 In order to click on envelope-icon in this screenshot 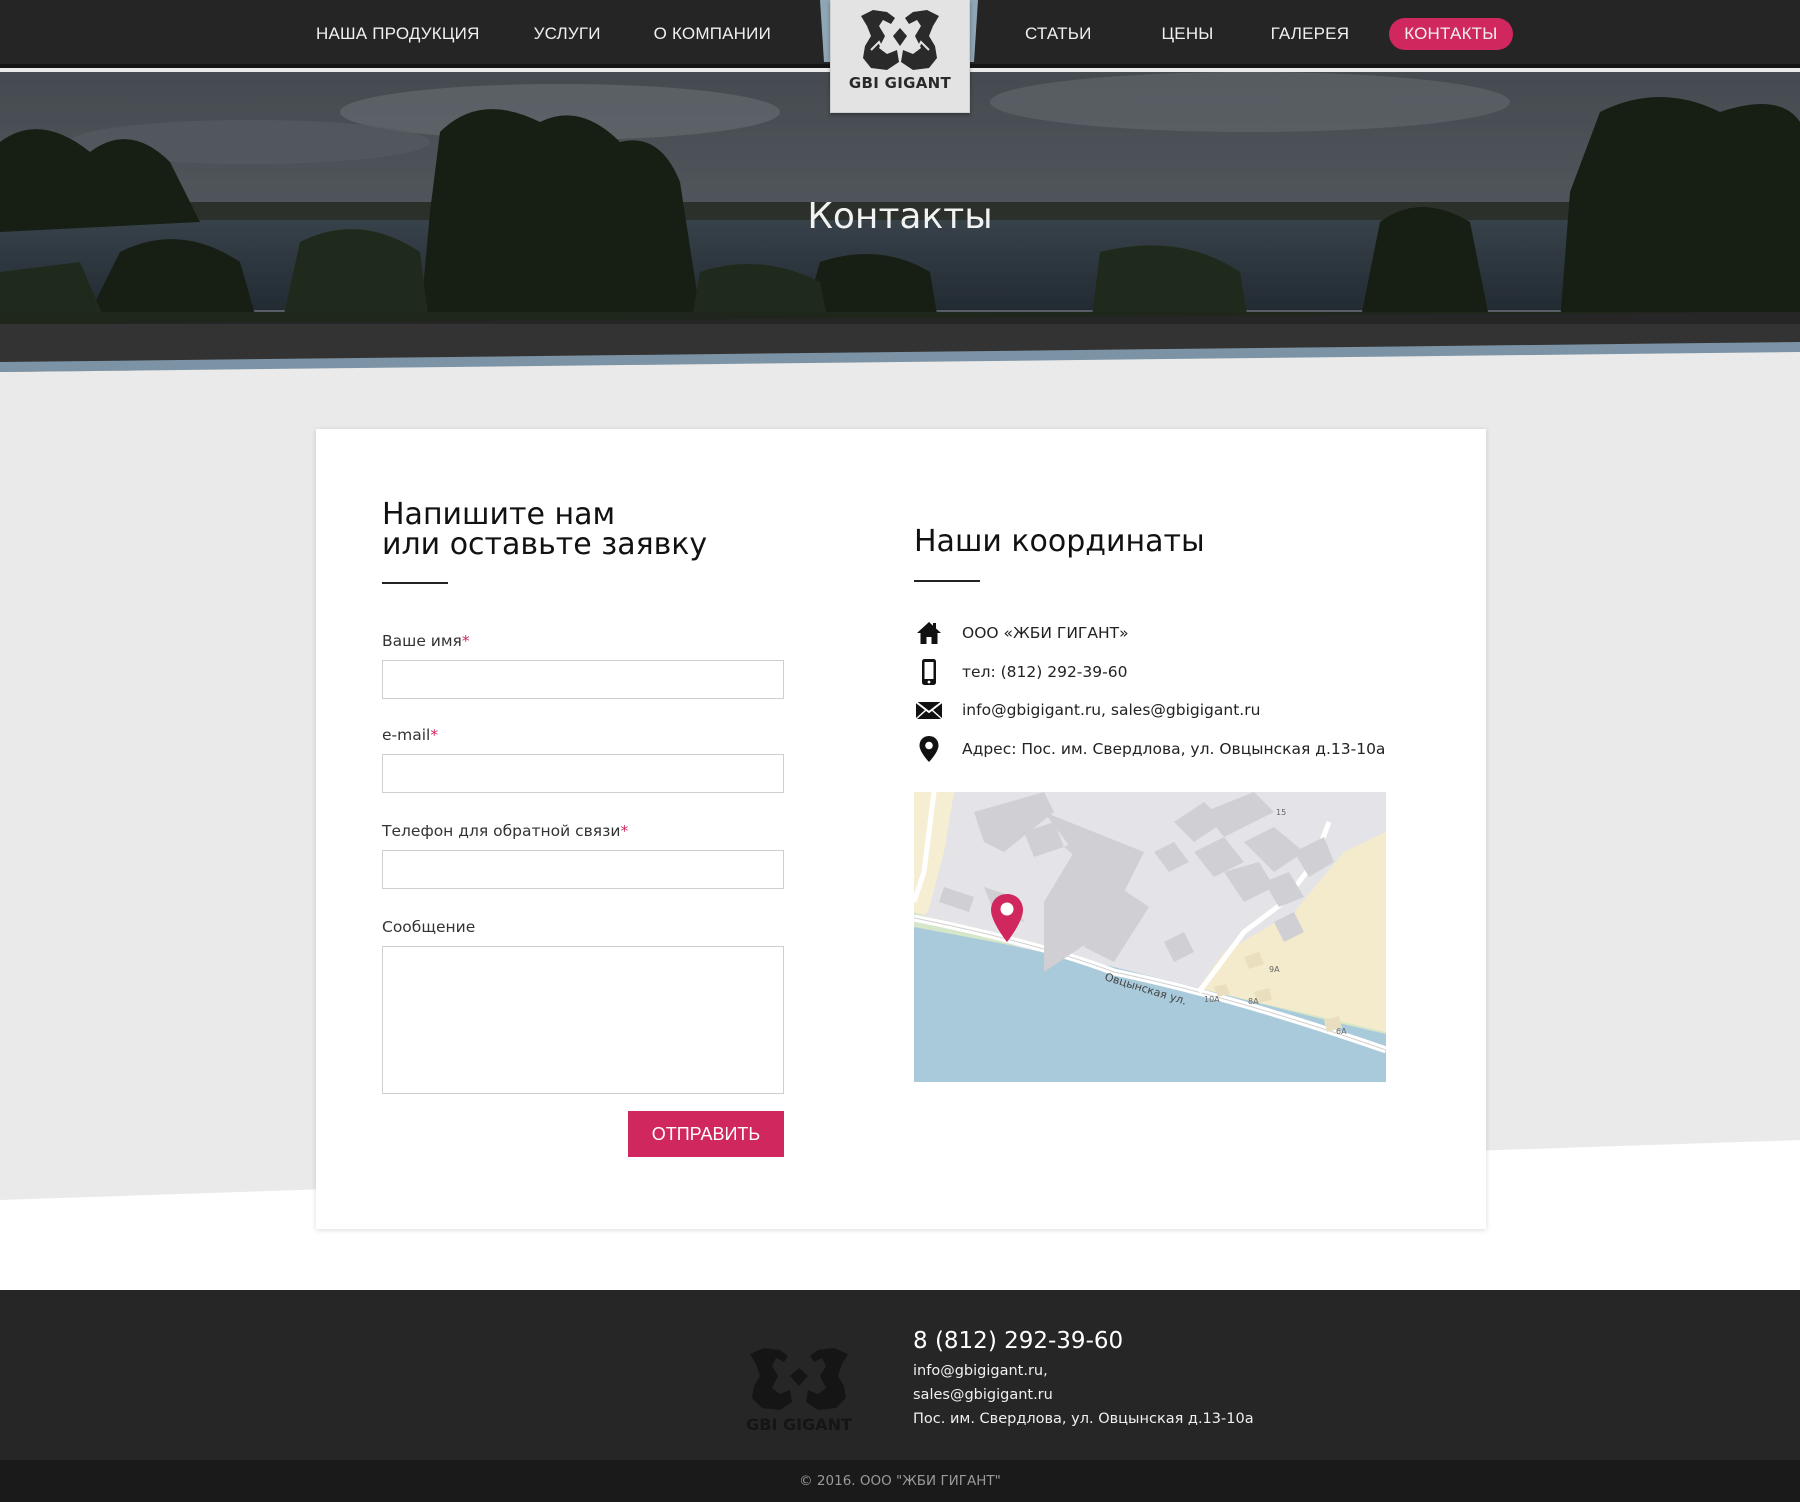, I will do `click(929, 710)`.